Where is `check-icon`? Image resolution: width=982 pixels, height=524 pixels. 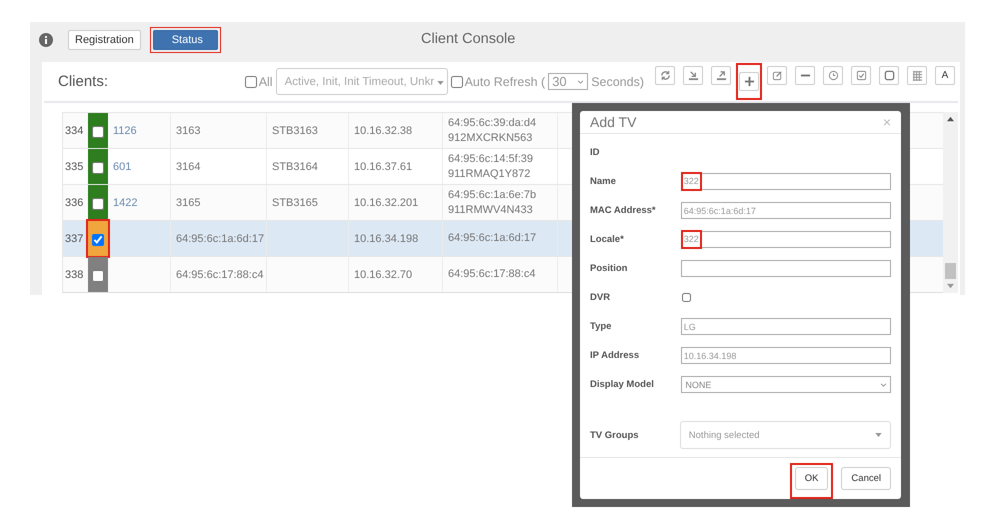 check-icon is located at coordinates (861, 75).